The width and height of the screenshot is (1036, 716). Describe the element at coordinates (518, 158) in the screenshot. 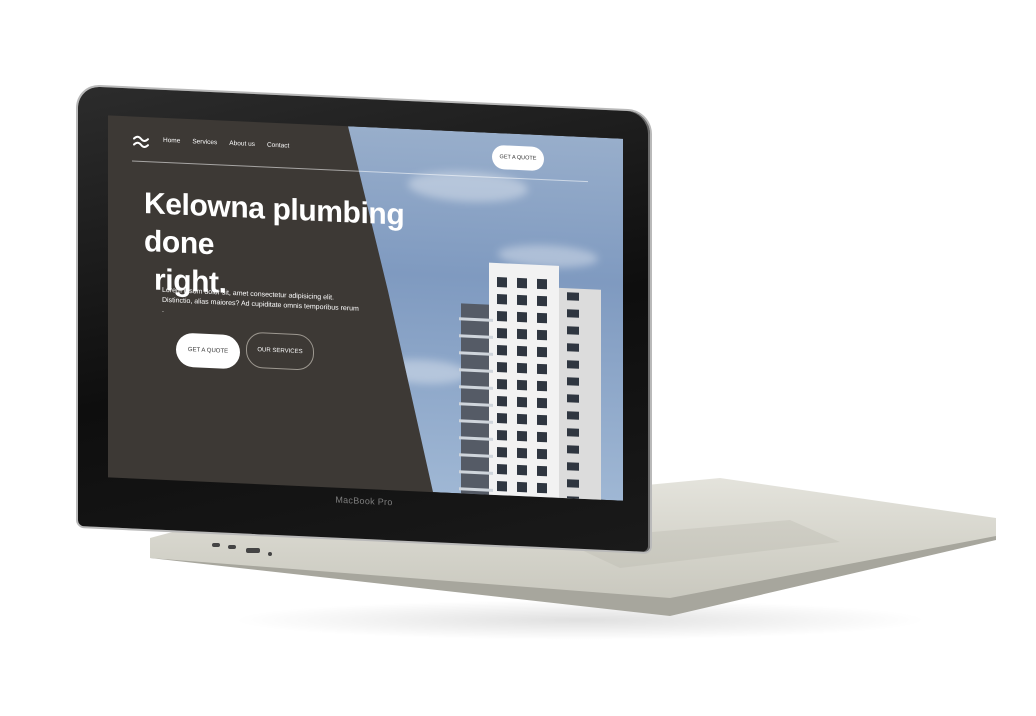

I see `nav-get-quote-button: GET A QUOTE` at that location.